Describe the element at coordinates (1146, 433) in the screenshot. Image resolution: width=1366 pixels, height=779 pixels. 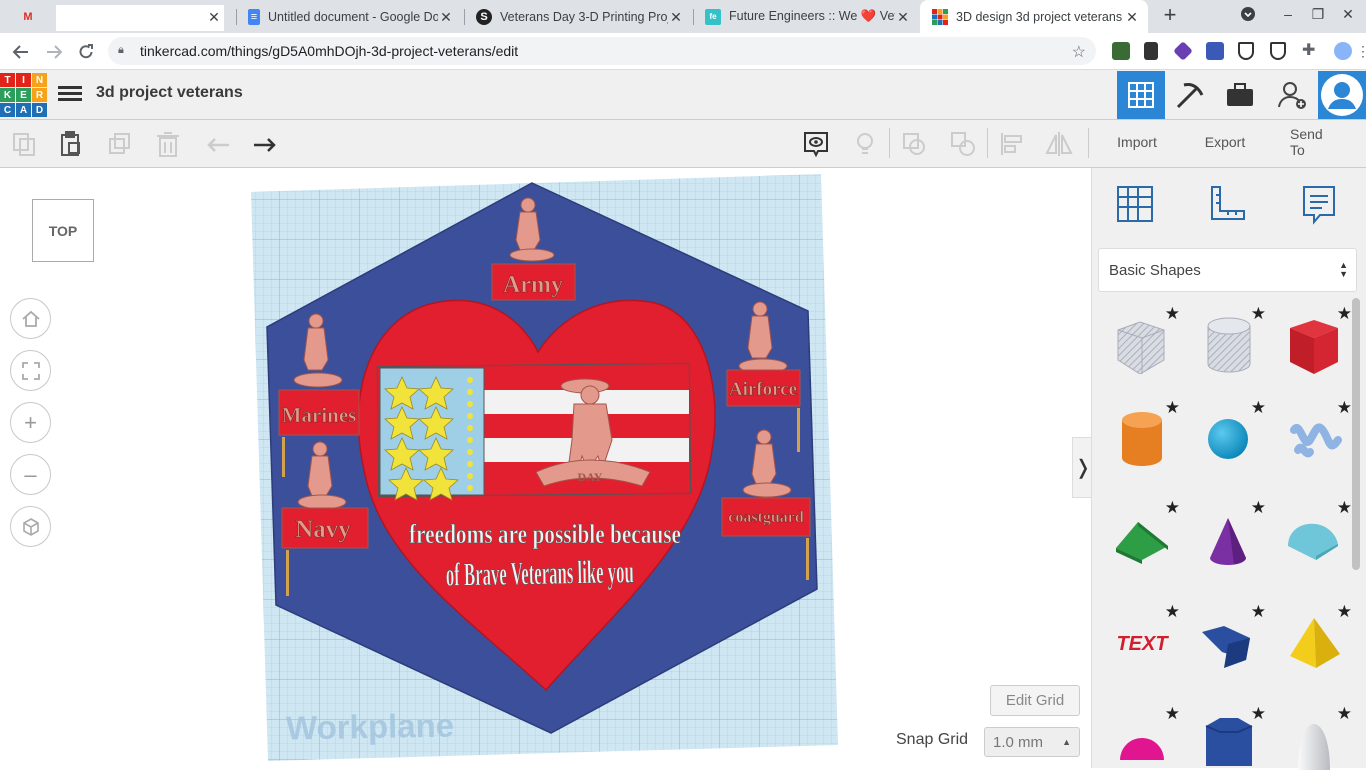
I see `shape-cylinder: ★` at that location.